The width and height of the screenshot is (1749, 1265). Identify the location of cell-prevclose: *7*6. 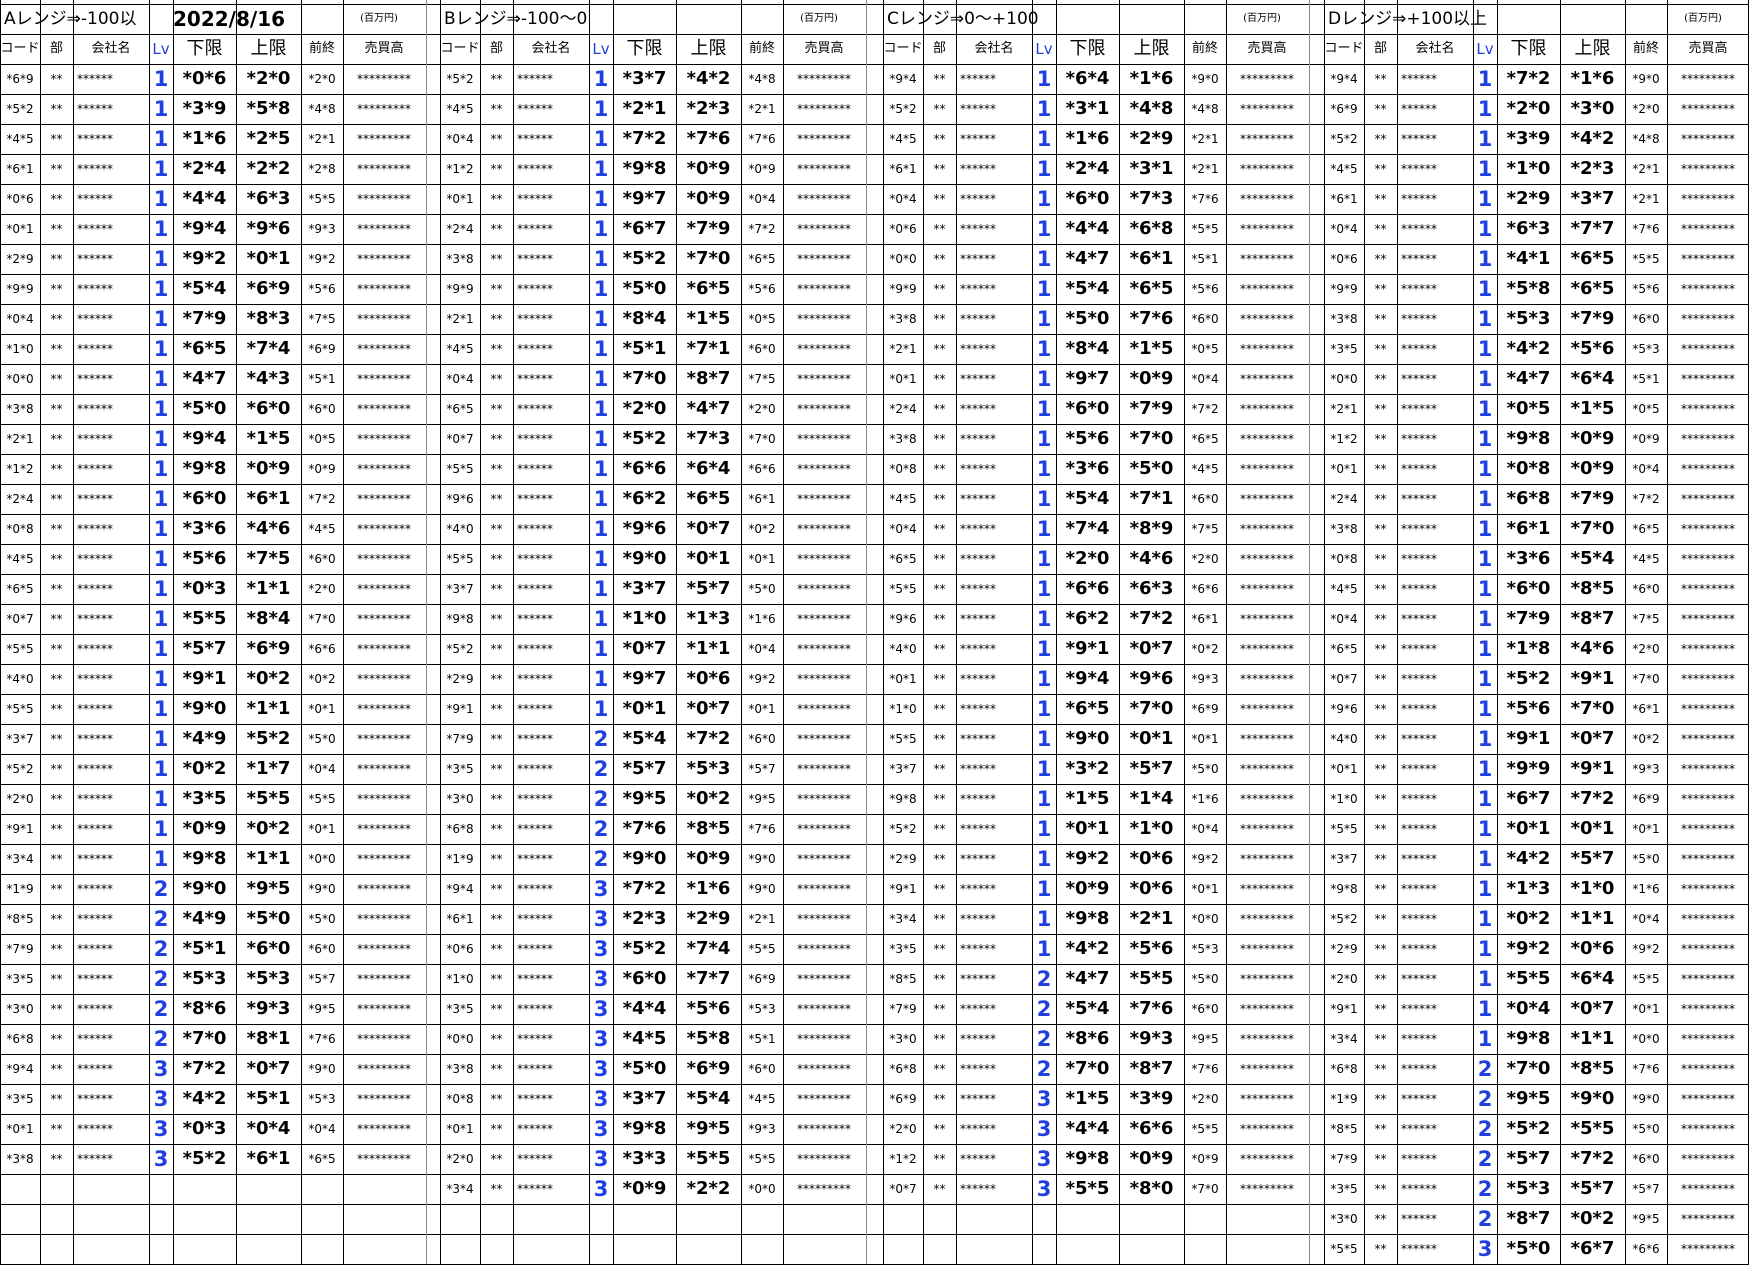
(762, 829).